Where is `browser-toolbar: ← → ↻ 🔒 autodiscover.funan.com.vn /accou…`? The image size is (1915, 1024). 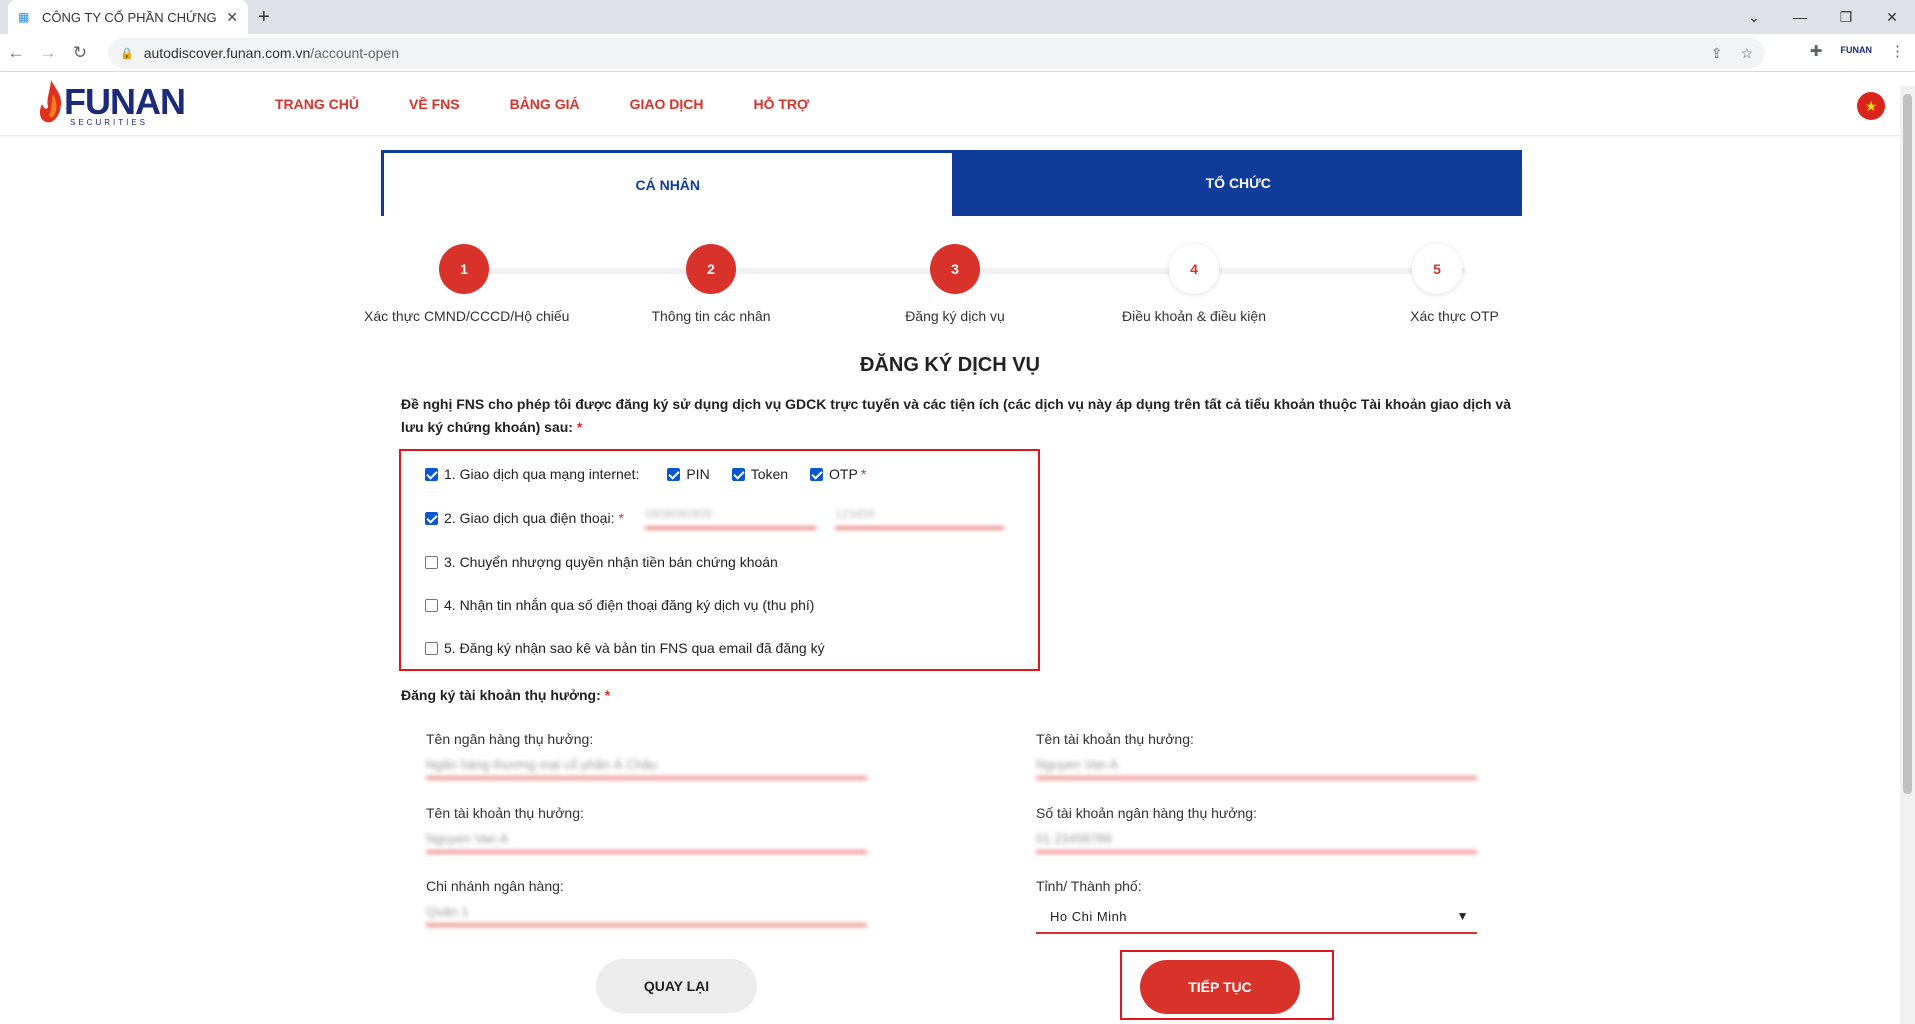
browser-toolbar: ← → ↻ 🔒 autodiscover.funan.com.vn /accou… is located at coordinates (957, 53).